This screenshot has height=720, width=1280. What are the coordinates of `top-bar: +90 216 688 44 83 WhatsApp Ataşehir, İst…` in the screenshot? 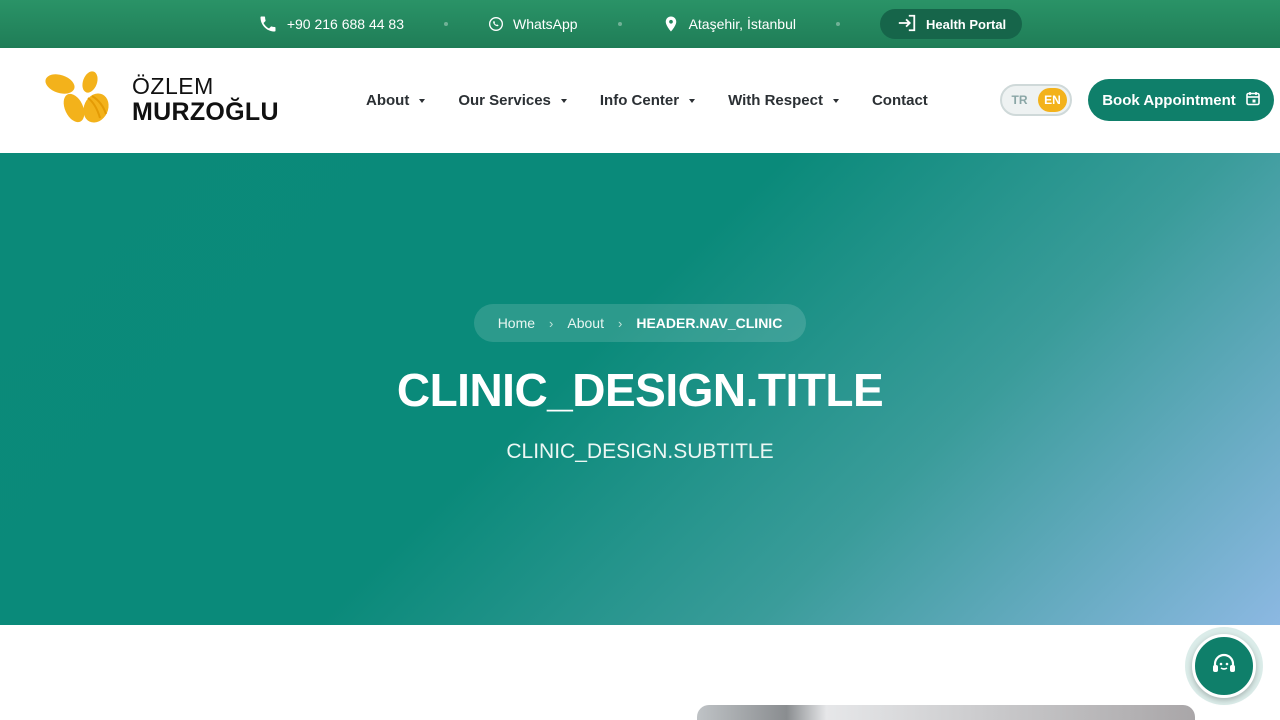 It's located at (640, 24).